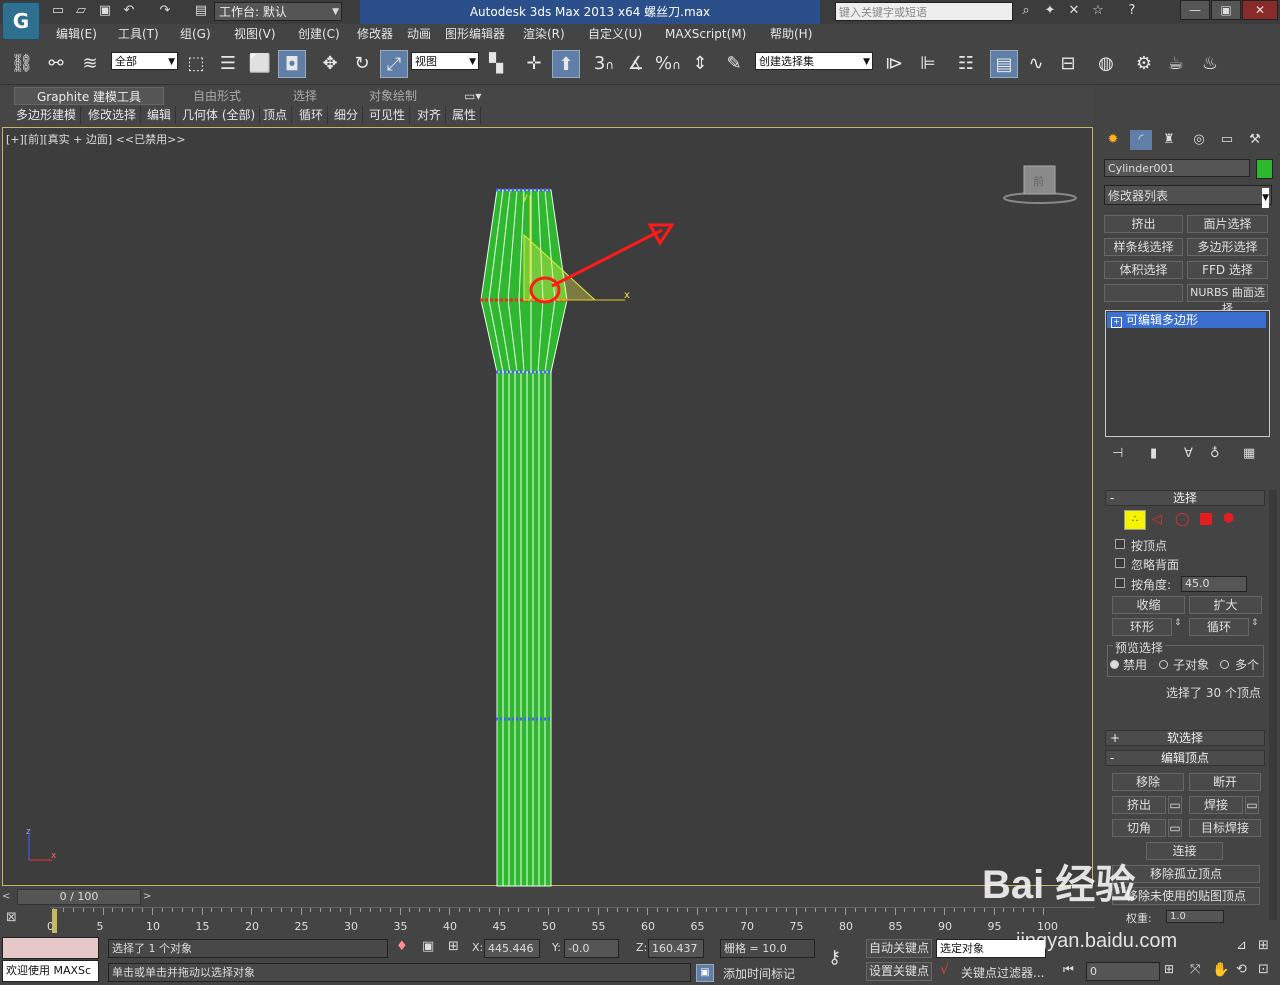 Image resolution: width=1280 pixels, height=985 pixels. What do you see at coordinates (1142, 627) in the screenshot?
I see `ring-button: 环形` at bounding box center [1142, 627].